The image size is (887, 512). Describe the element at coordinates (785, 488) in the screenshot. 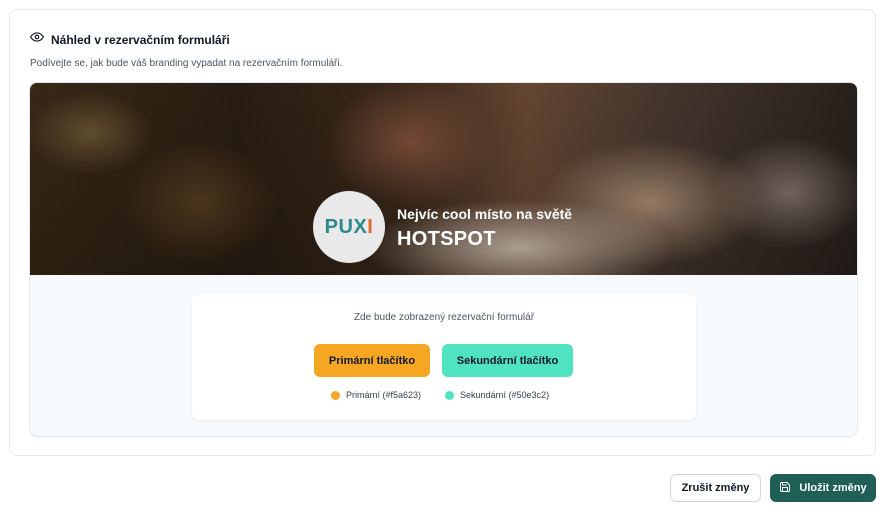

I see `save-icon` at that location.